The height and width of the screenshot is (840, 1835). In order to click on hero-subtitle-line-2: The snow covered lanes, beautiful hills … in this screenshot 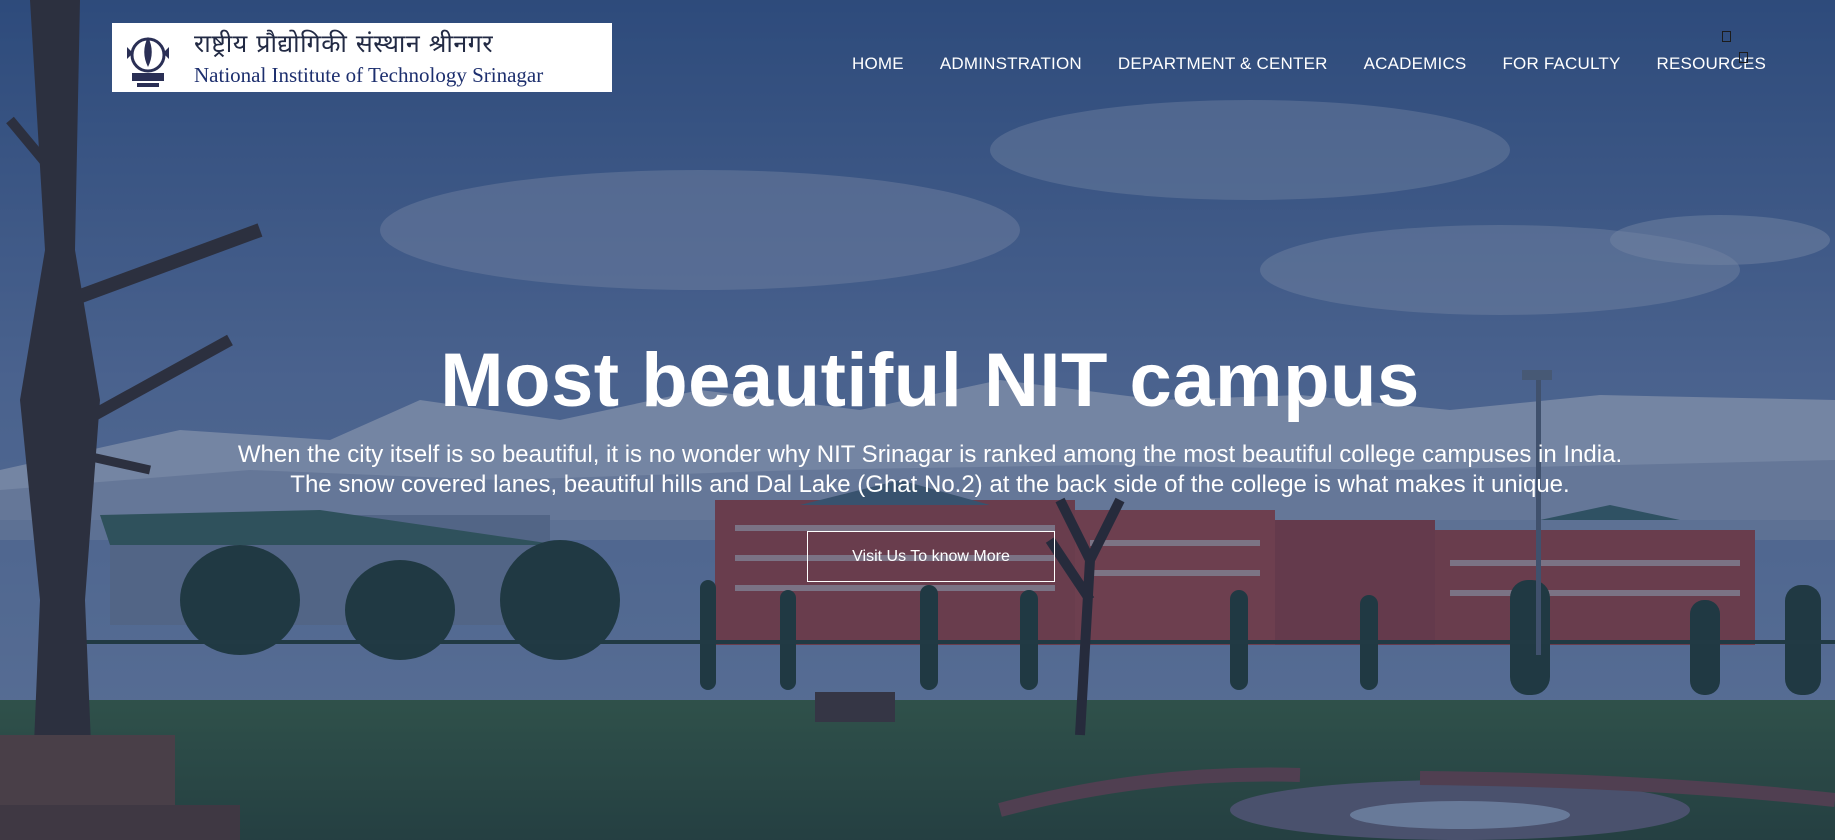, I will do `click(930, 484)`.